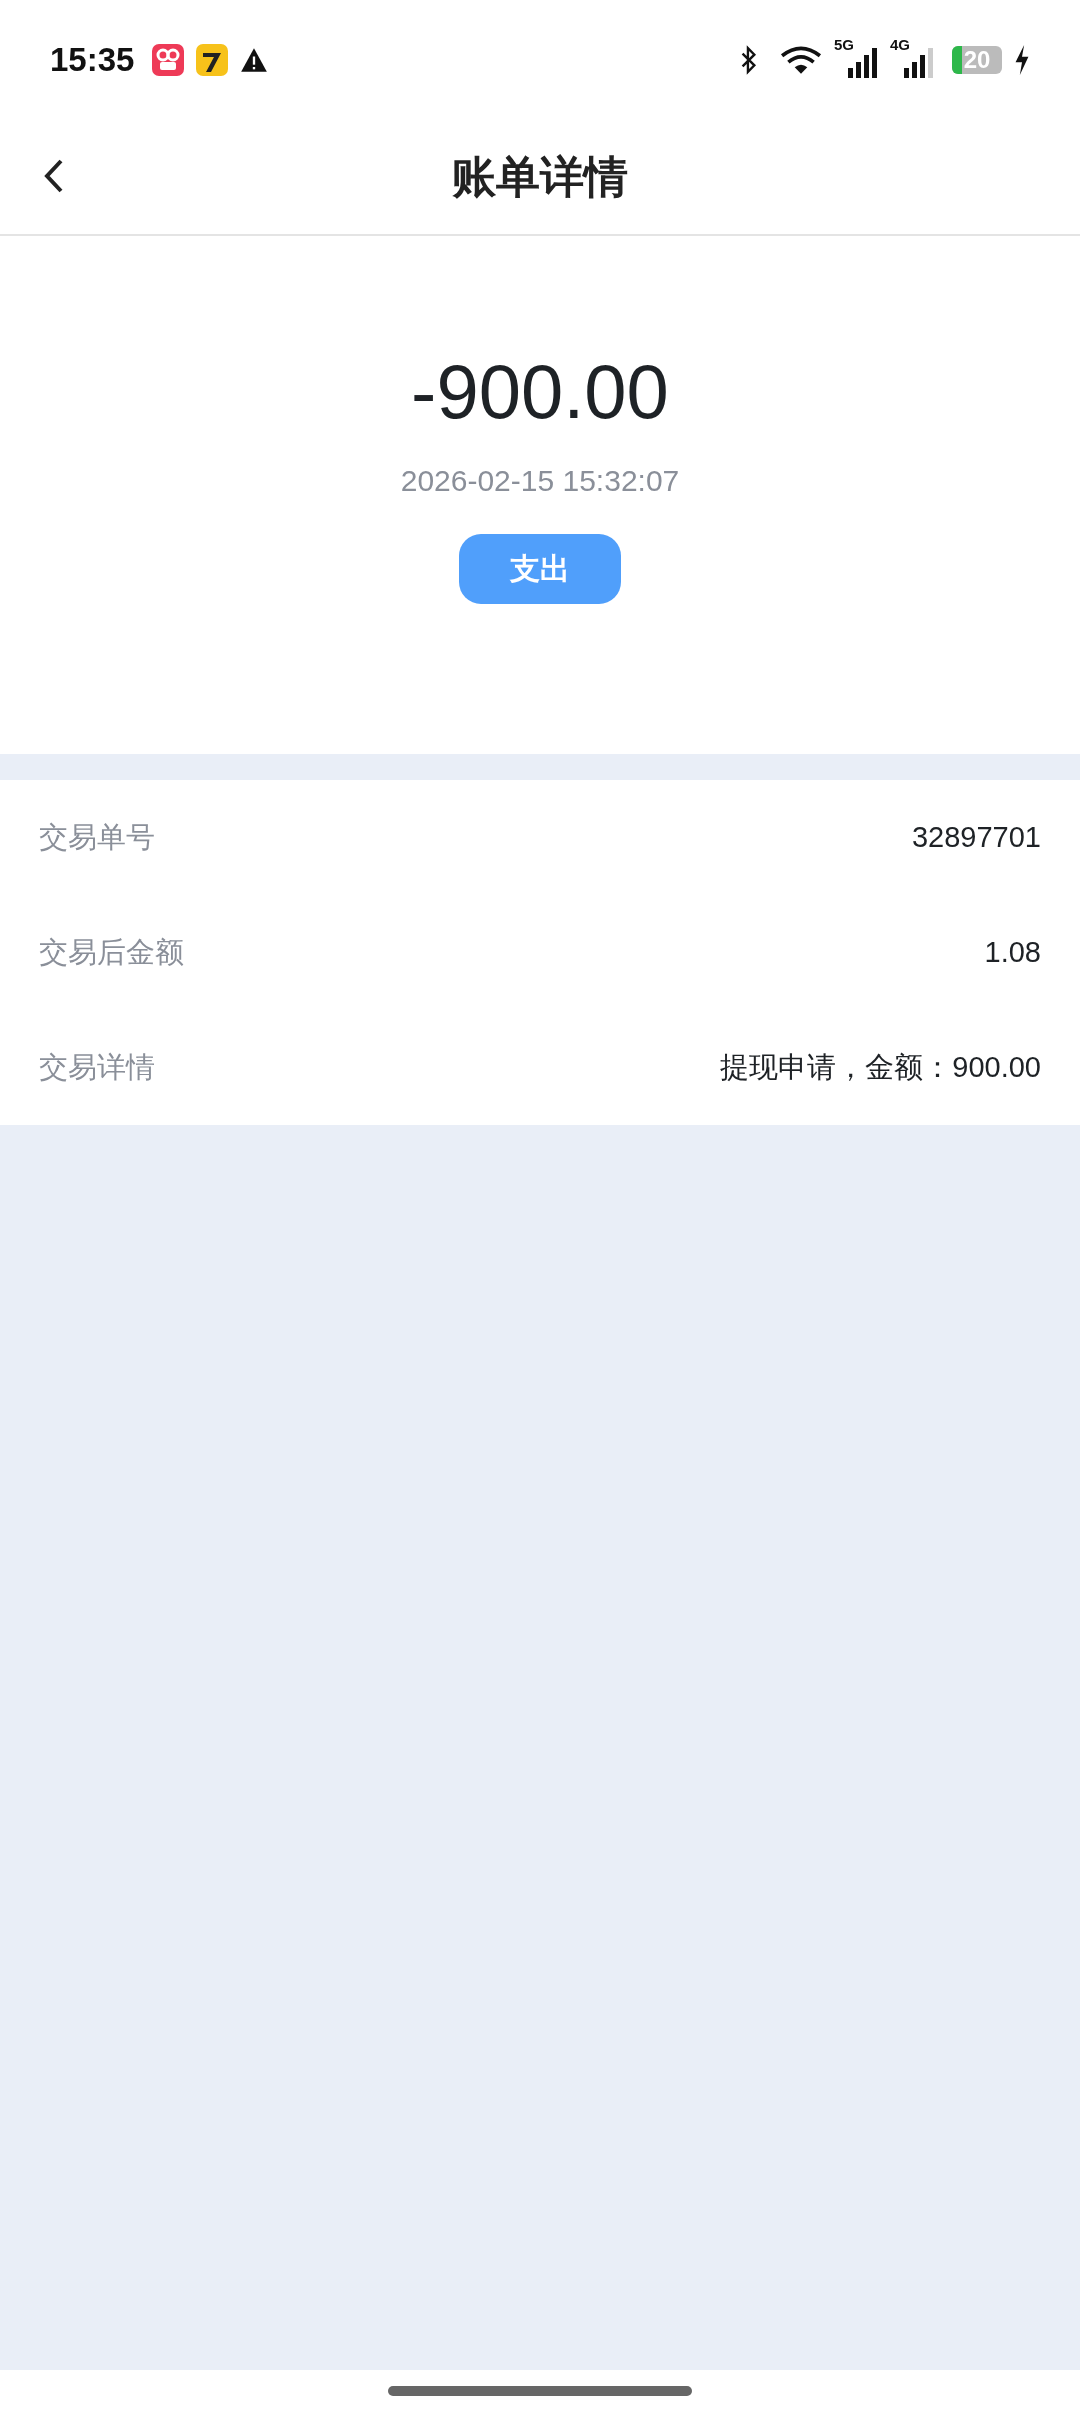 The width and height of the screenshot is (1080, 2412). Describe the element at coordinates (977, 60) in the screenshot. I see `battery-icon: 20` at that location.